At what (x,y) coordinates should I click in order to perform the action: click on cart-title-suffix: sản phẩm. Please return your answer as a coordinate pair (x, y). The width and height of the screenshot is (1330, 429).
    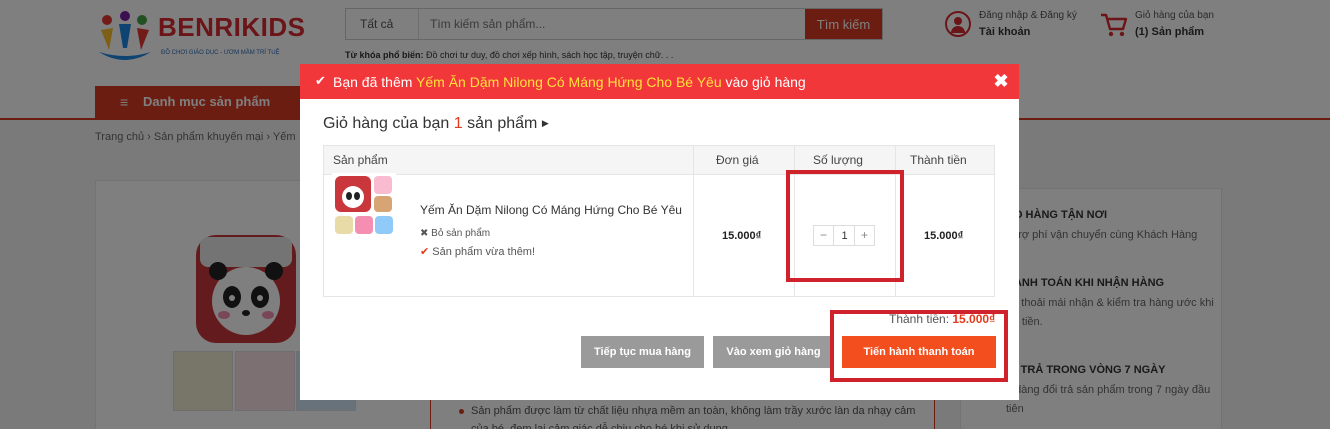
    Looking at the image, I should click on (500, 123).